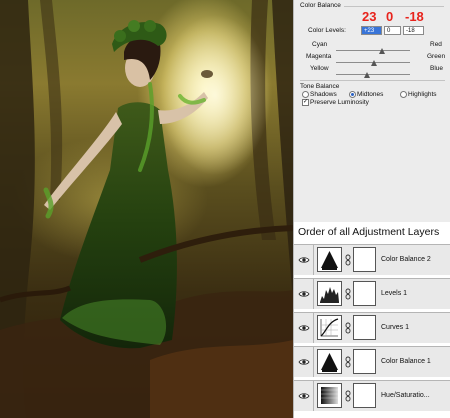  I want to click on layer-name: Curves 1, so click(395, 327).